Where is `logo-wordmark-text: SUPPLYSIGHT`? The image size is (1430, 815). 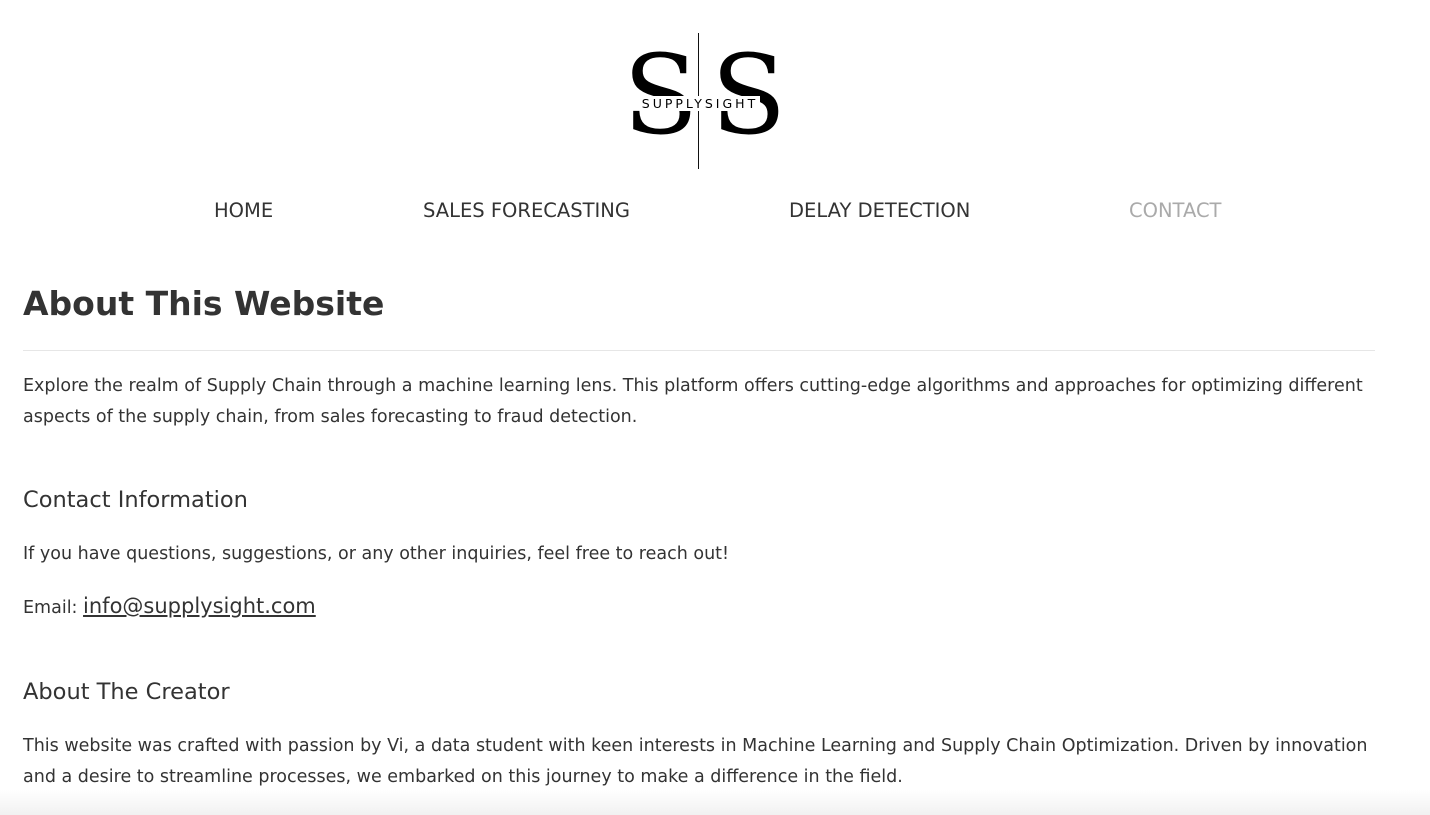
logo-wordmark-text: SUPPLYSIGHT is located at coordinates (700, 103).